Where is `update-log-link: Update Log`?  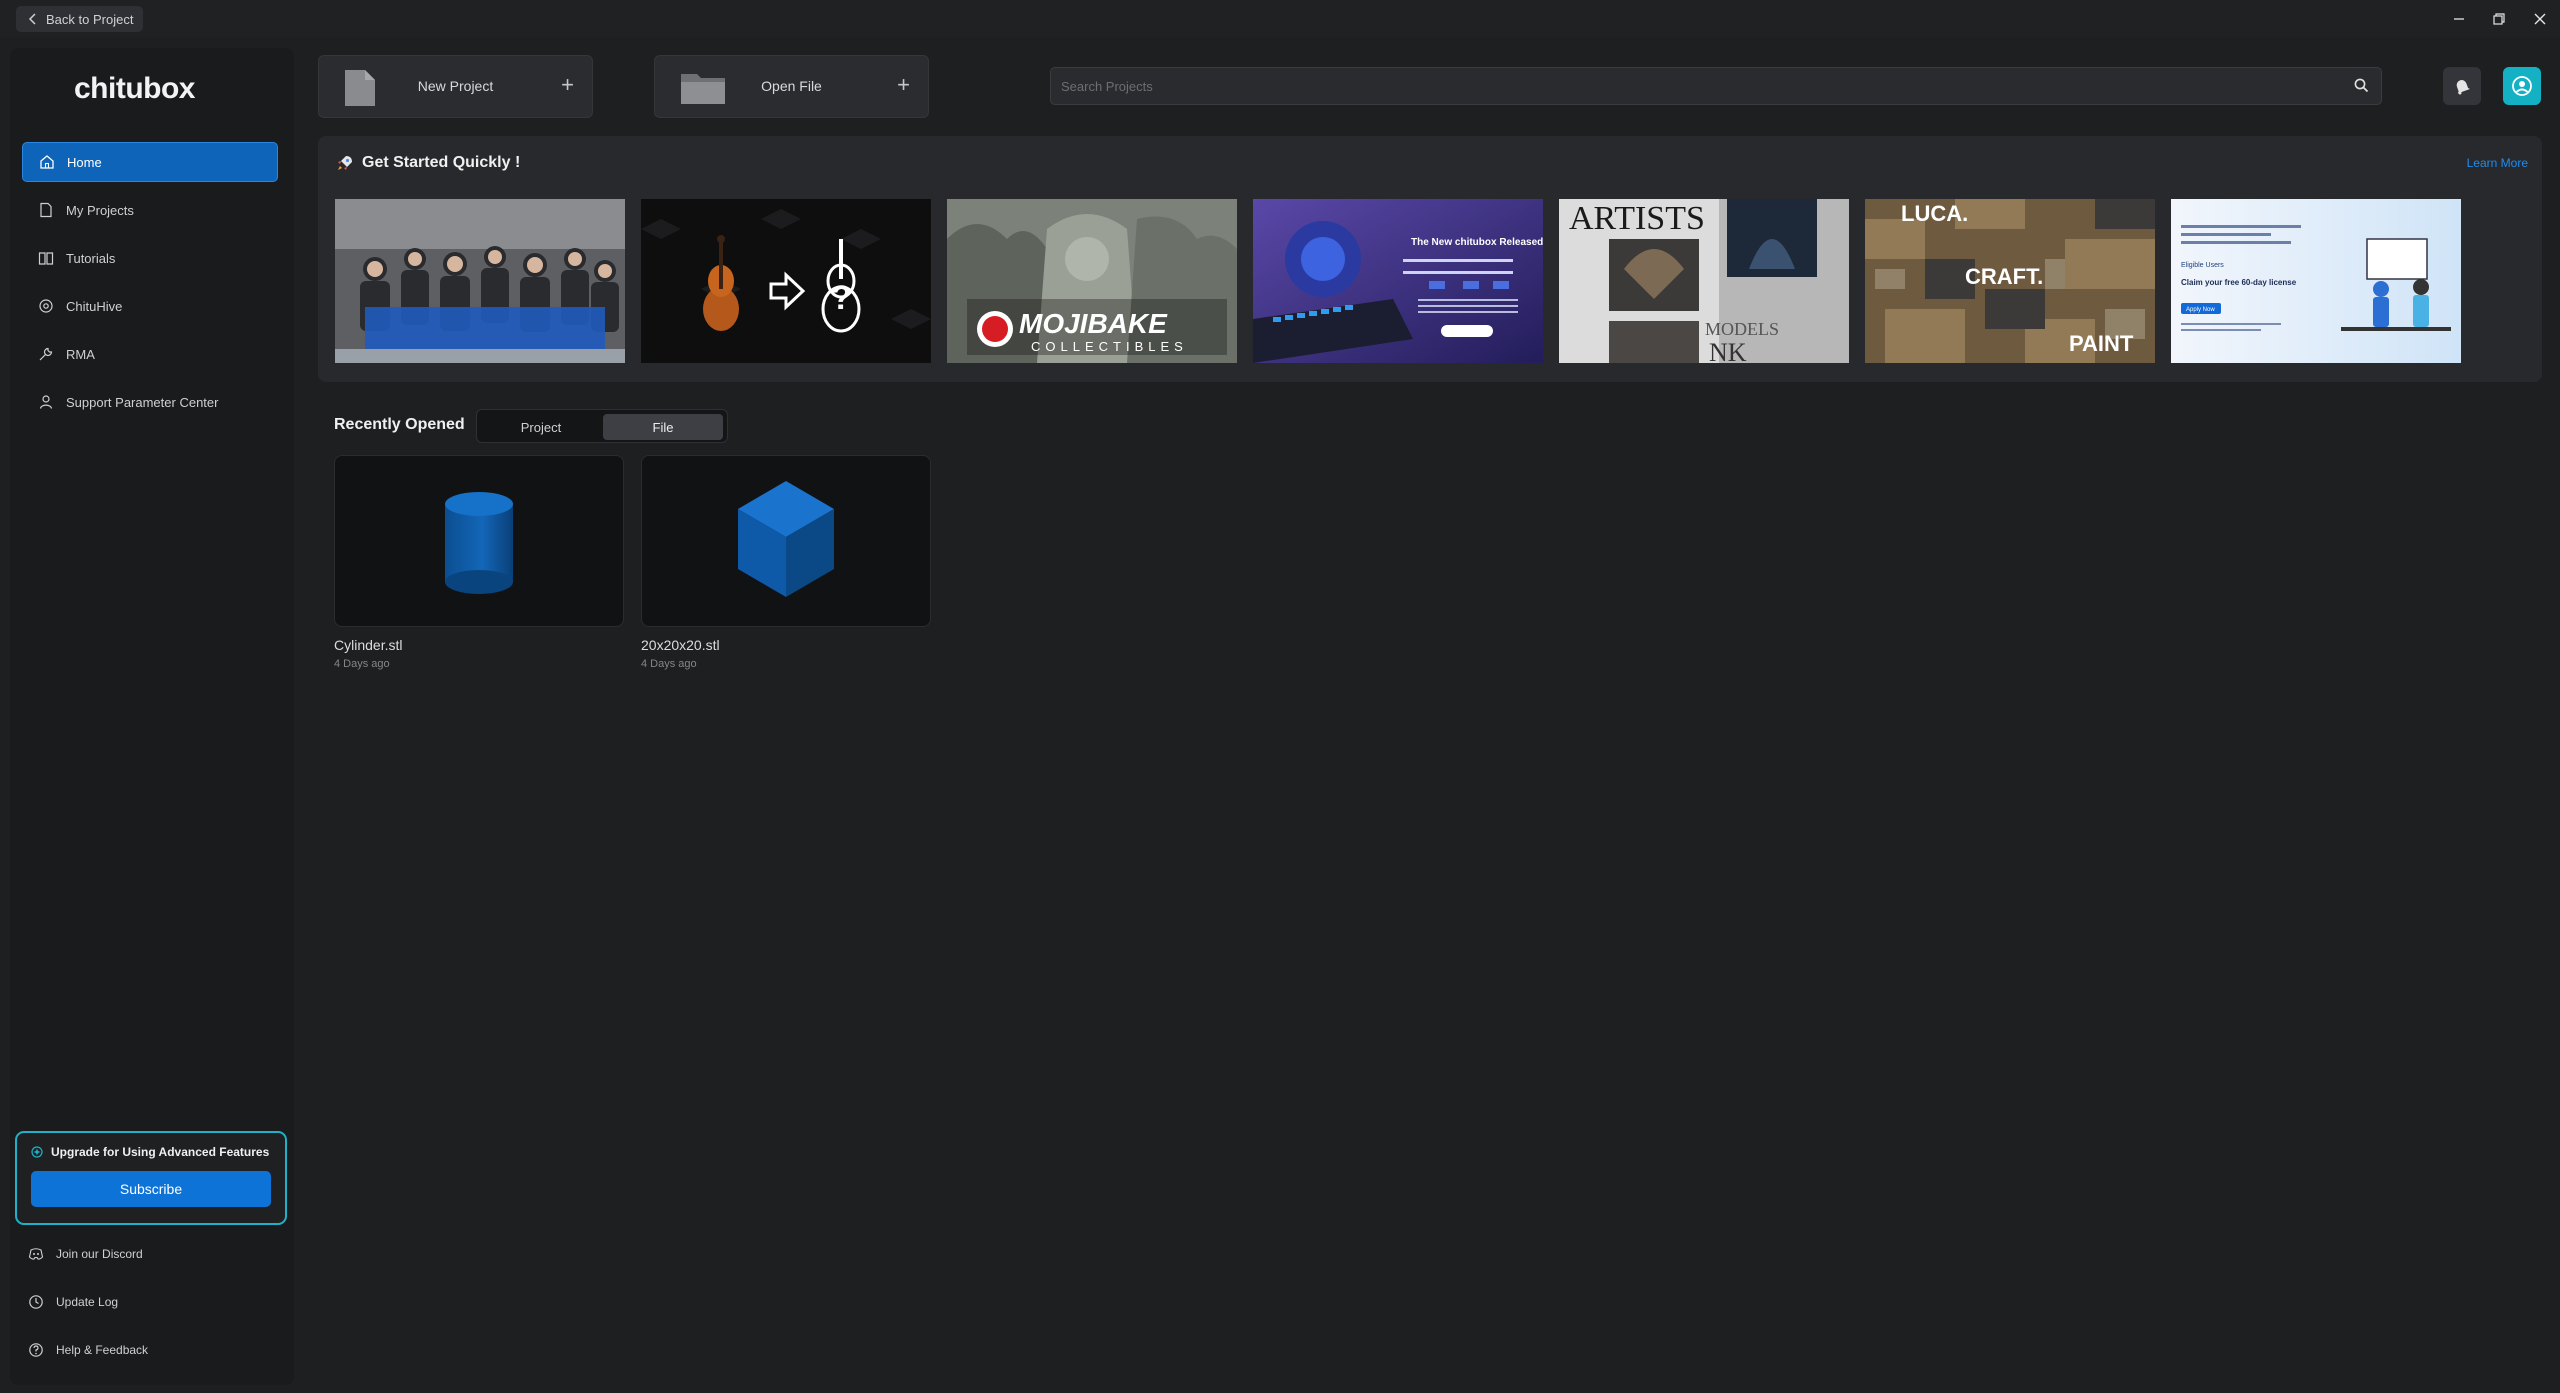
update-log-link: Update Log is located at coordinates (150, 1302).